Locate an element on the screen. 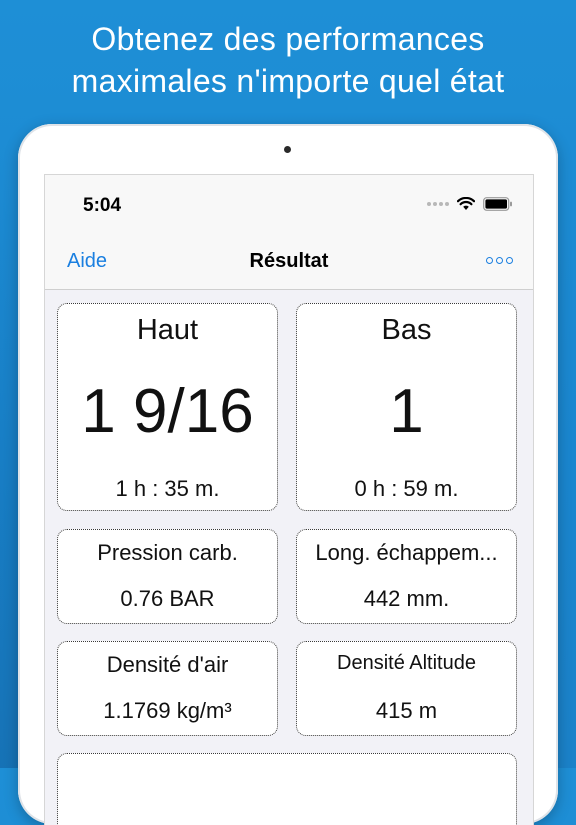 This screenshot has height=825, width=576. fuel-pressure-card: Pression carb. 0.76 BAR is located at coordinates (167, 576).